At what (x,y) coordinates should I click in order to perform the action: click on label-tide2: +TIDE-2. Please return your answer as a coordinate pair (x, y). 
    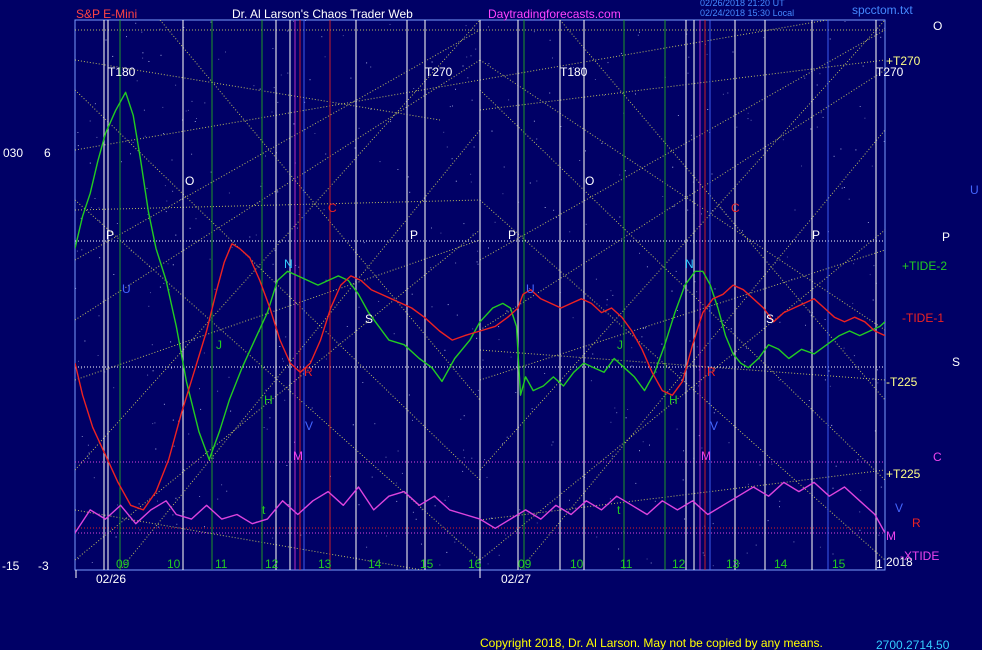
    Looking at the image, I should click on (924, 266).